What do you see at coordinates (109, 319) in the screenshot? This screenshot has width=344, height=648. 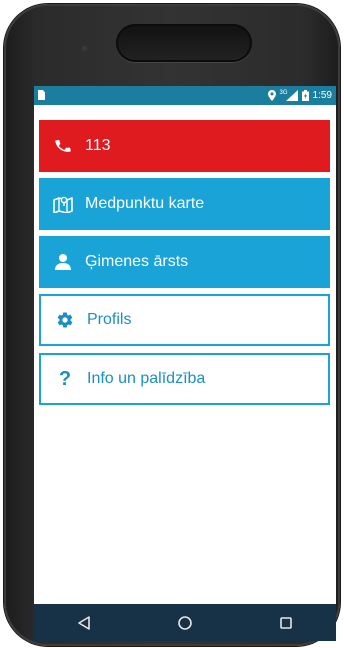 I see `profile-label: Profils` at bounding box center [109, 319].